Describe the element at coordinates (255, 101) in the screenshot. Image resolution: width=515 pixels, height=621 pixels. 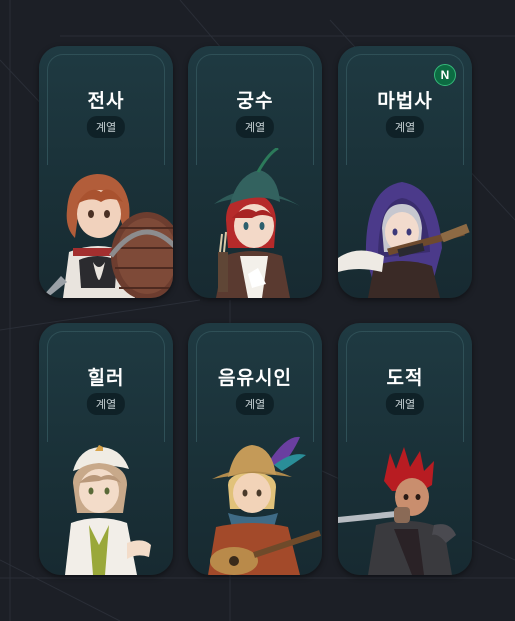
I see `class-name: 궁수` at that location.